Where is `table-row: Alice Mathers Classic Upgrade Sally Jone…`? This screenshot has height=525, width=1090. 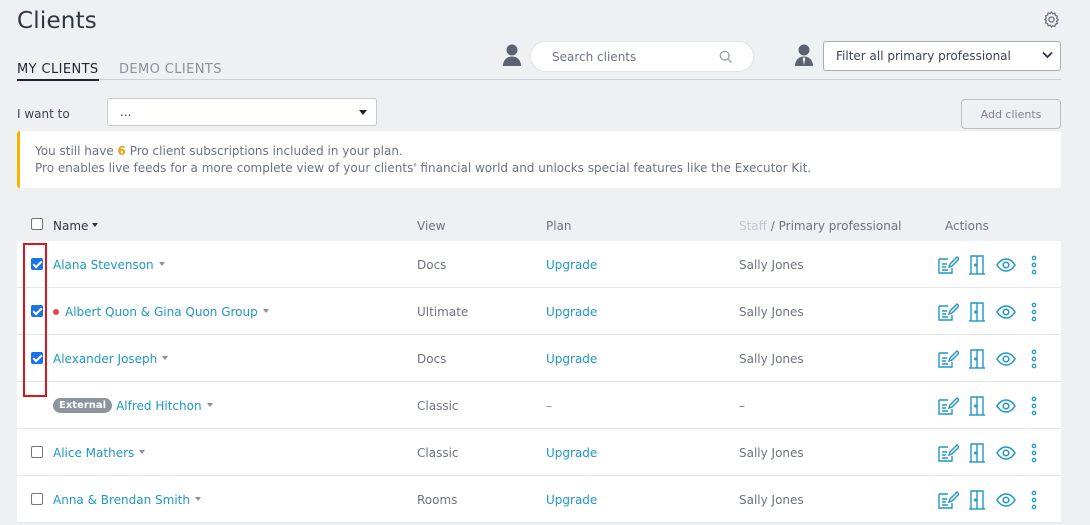 table-row: Alice Mathers Classic Upgrade Sally Jone… is located at coordinates (539, 452).